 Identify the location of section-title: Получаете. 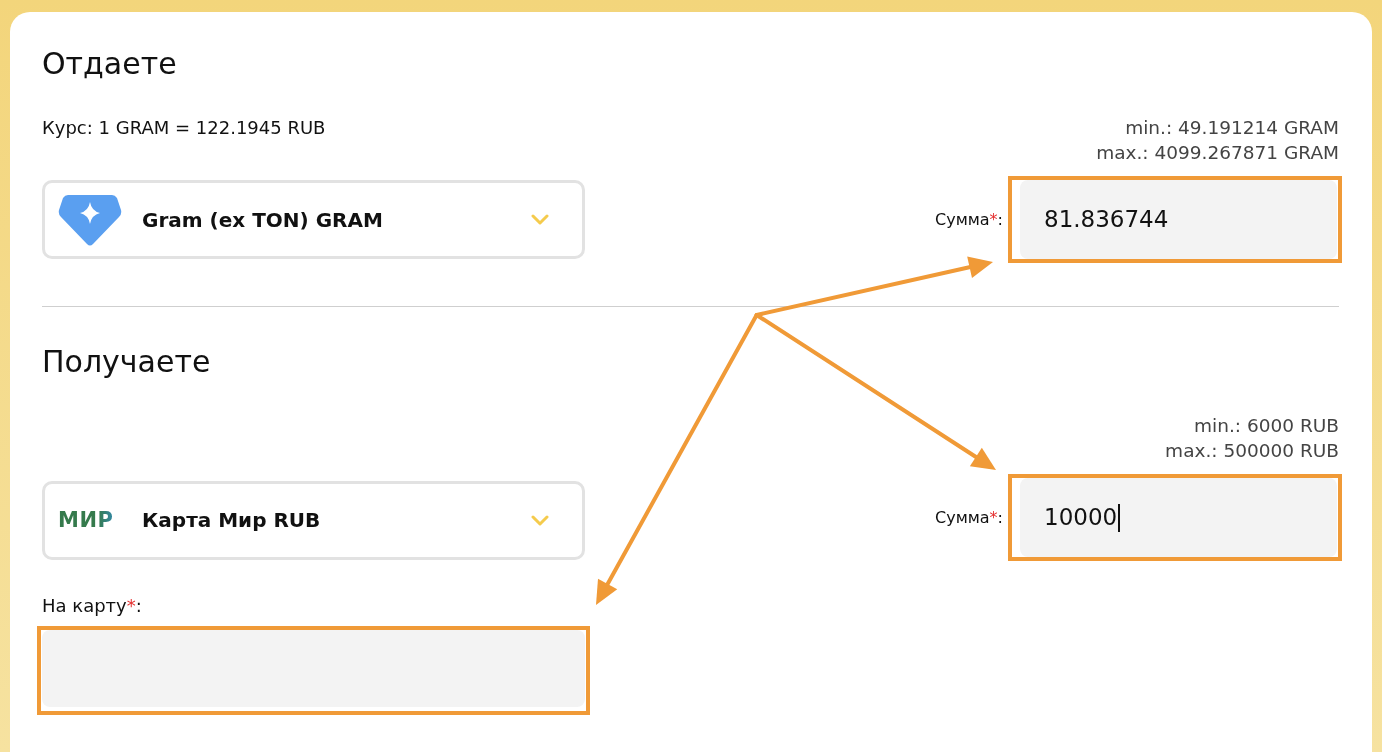
(126, 362).